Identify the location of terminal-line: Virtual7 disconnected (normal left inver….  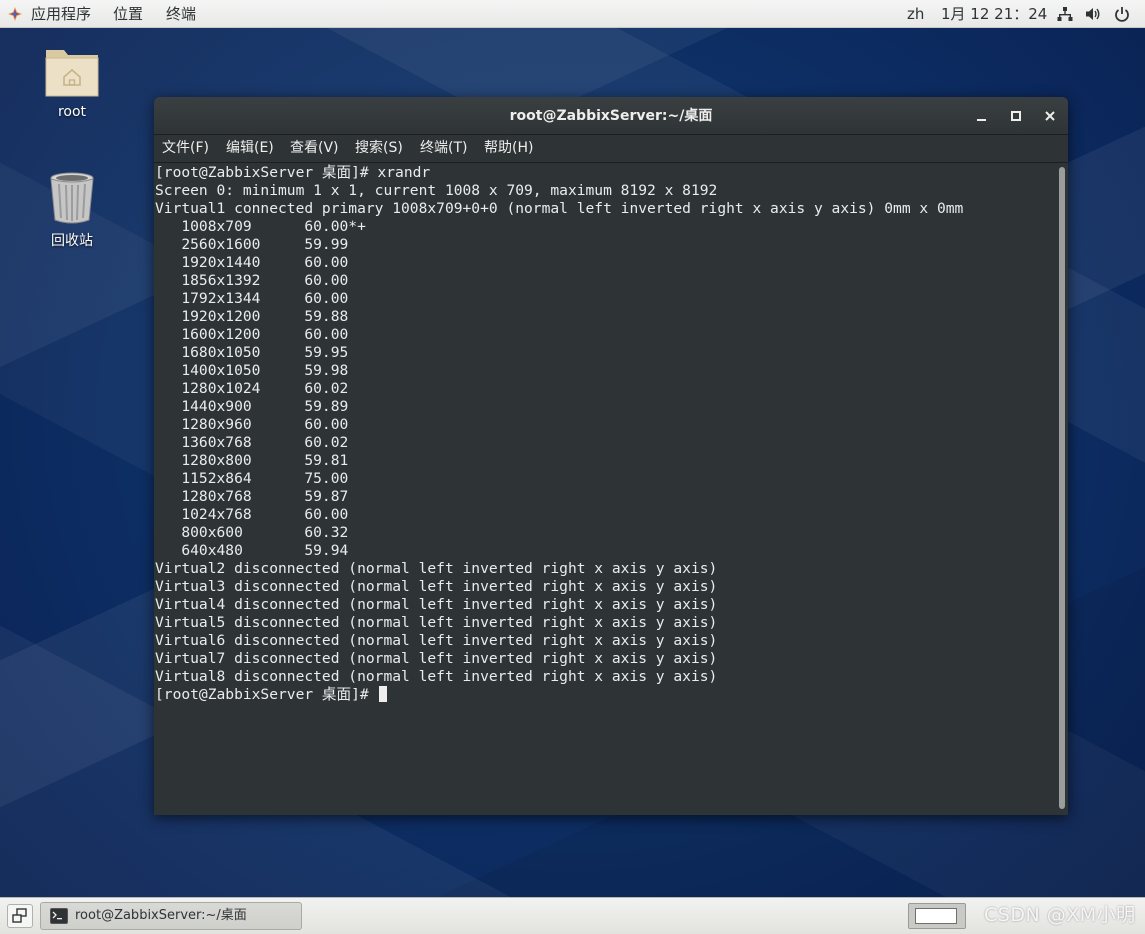
(436, 658).